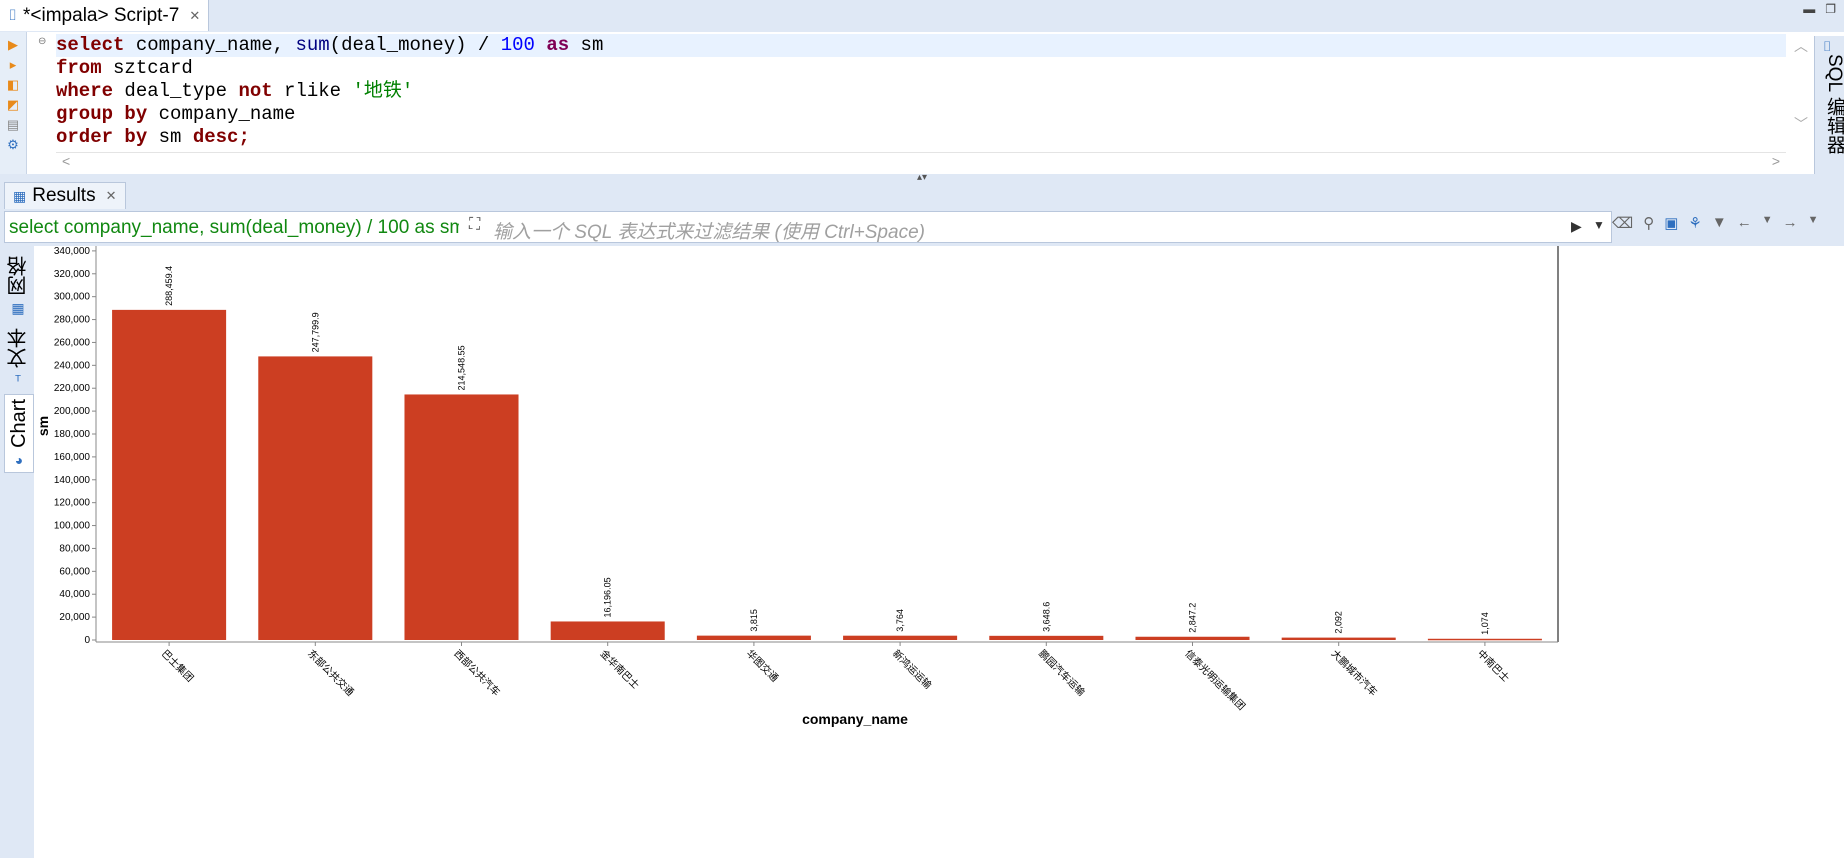  What do you see at coordinates (1767, 223) in the screenshot?
I see `back-dropdown-icon: ▼` at bounding box center [1767, 223].